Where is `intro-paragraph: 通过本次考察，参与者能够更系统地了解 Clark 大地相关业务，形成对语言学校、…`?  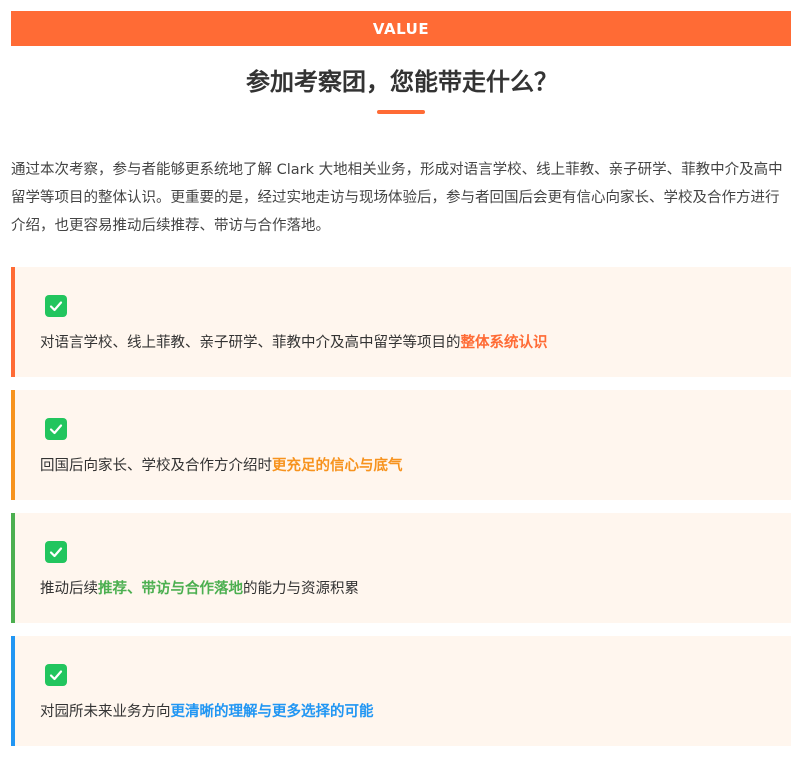 intro-paragraph: 通过本次考察，参与者能够更系统地了解 Clark 大地相关业务，形成对语言学校、… is located at coordinates (397, 198).